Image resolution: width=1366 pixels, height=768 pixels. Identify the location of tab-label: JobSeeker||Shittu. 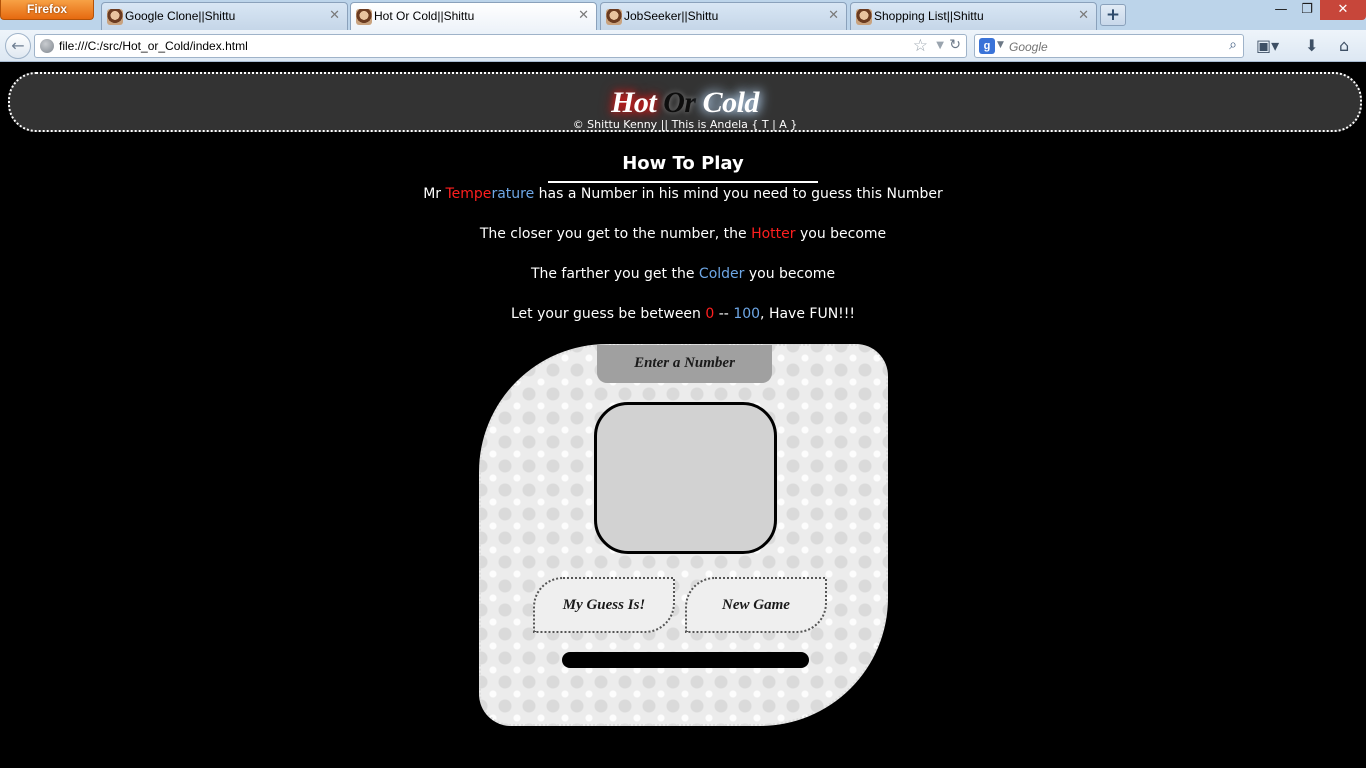
(671, 16).